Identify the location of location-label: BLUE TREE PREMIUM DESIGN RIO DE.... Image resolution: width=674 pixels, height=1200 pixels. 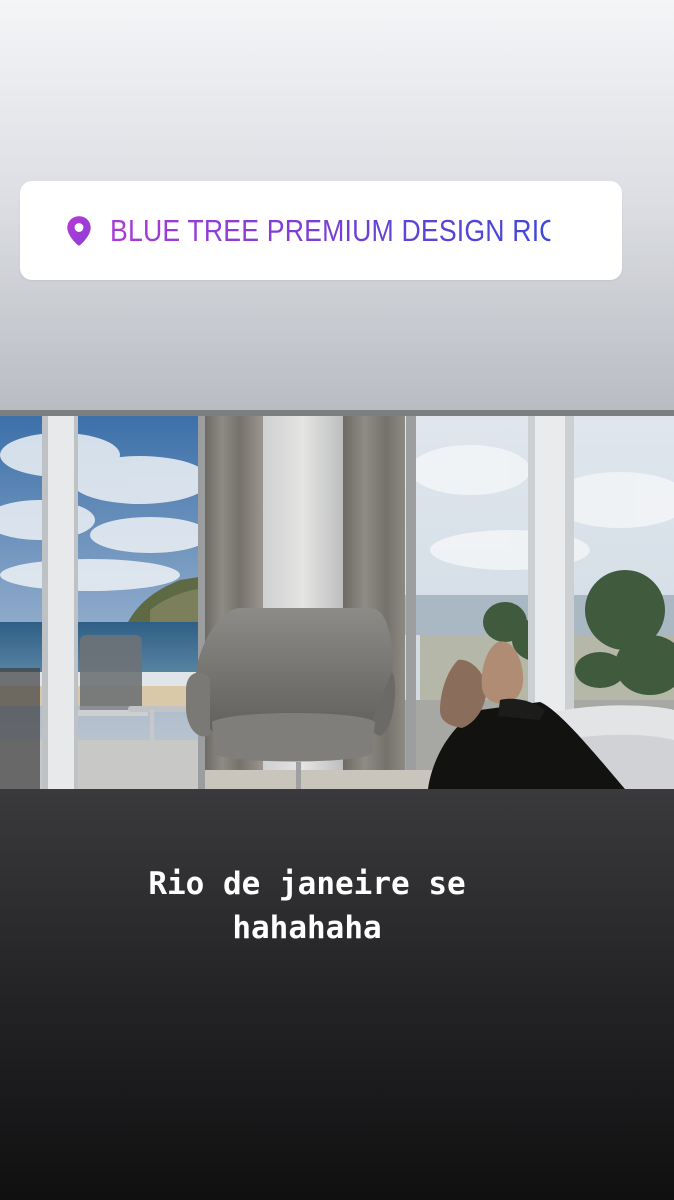
(330, 231).